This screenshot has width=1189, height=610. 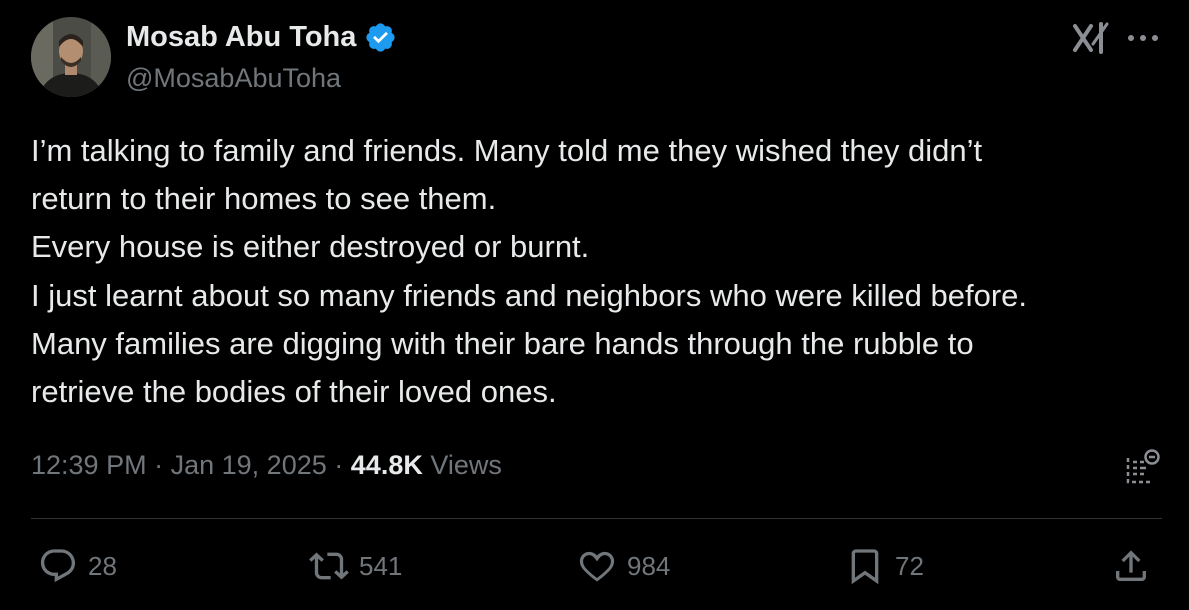 What do you see at coordinates (1142, 466) in the screenshot?
I see `grok-analyze-icon` at bounding box center [1142, 466].